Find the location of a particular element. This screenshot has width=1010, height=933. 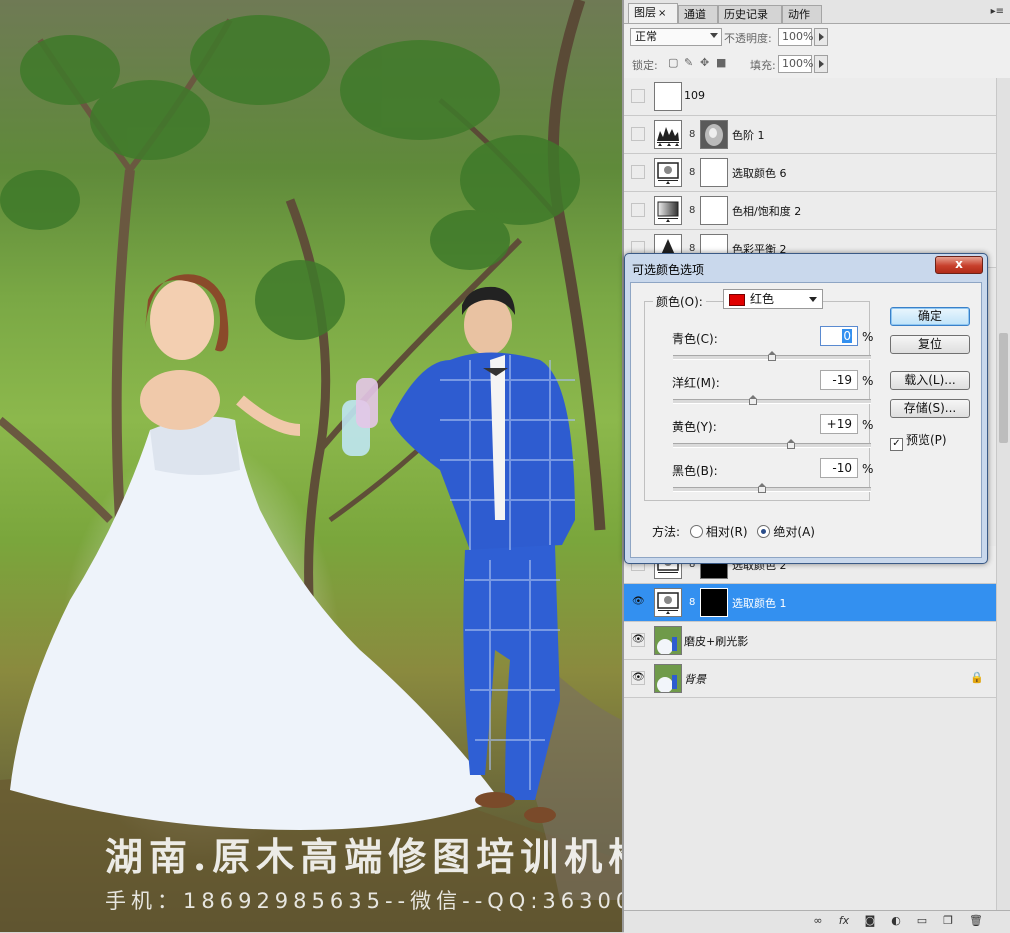

magenta-percent: % is located at coordinates (868, 381).